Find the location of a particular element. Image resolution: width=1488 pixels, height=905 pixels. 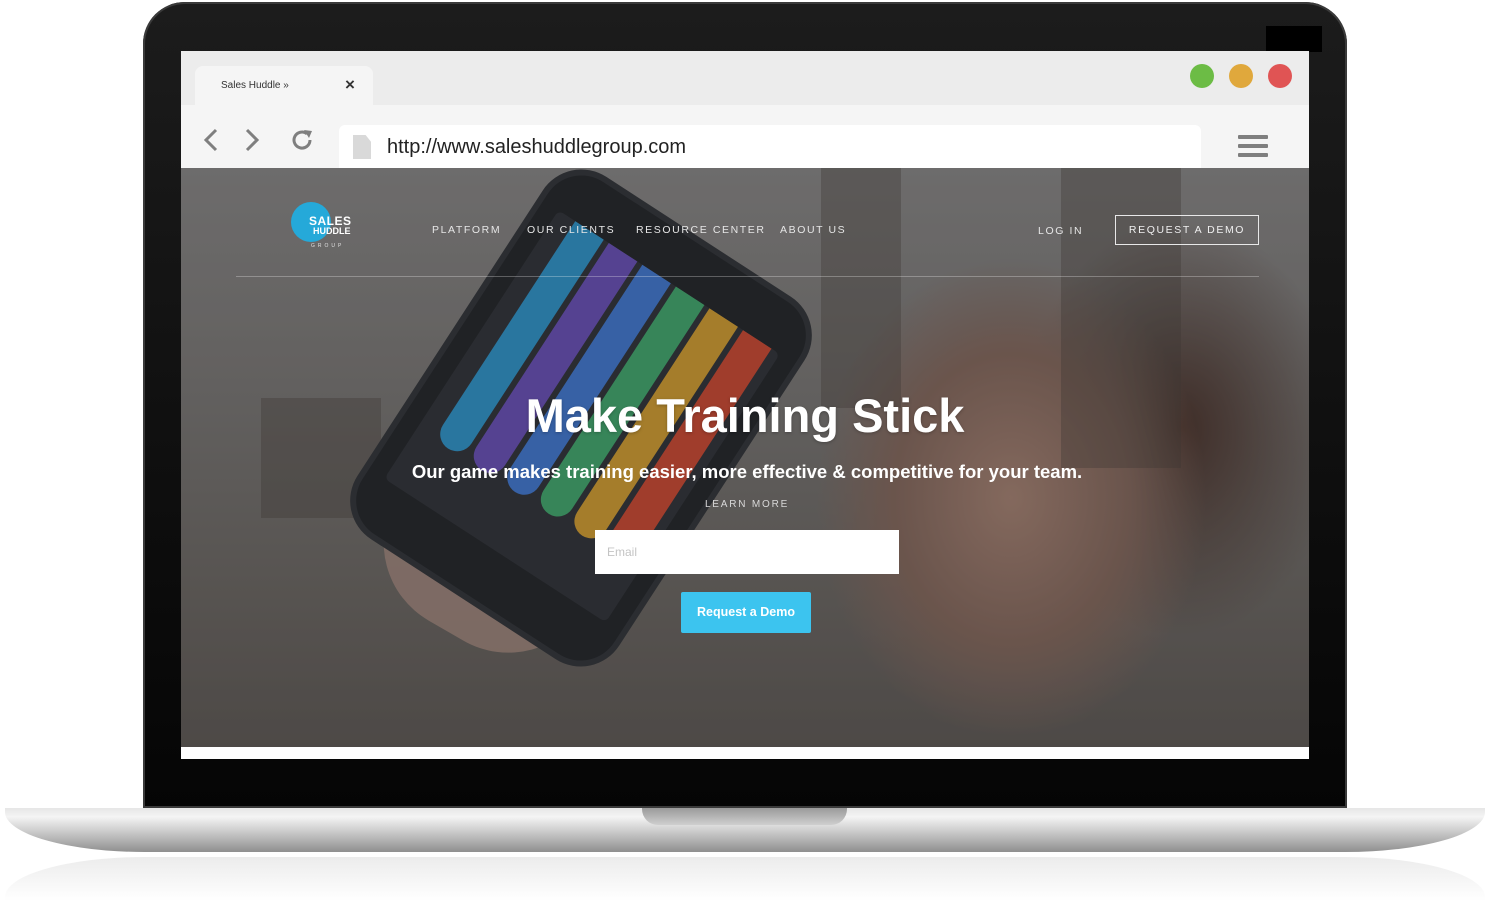

logo-text-group: GROUP is located at coordinates (328, 246).